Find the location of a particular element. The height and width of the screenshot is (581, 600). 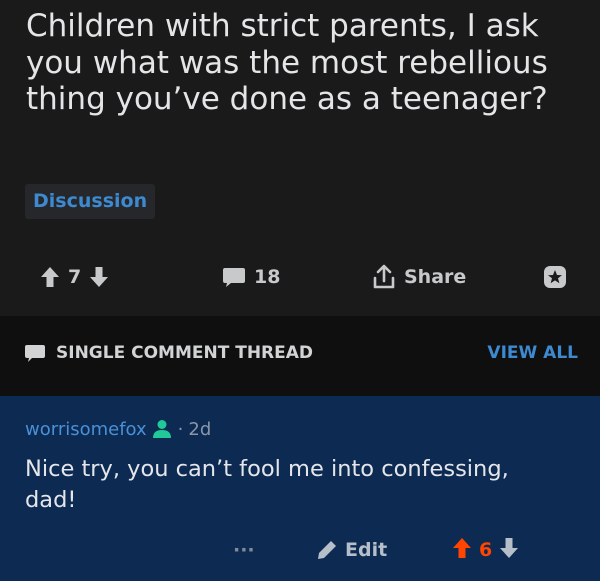

share-label: Share is located at coordinates (435, 277).